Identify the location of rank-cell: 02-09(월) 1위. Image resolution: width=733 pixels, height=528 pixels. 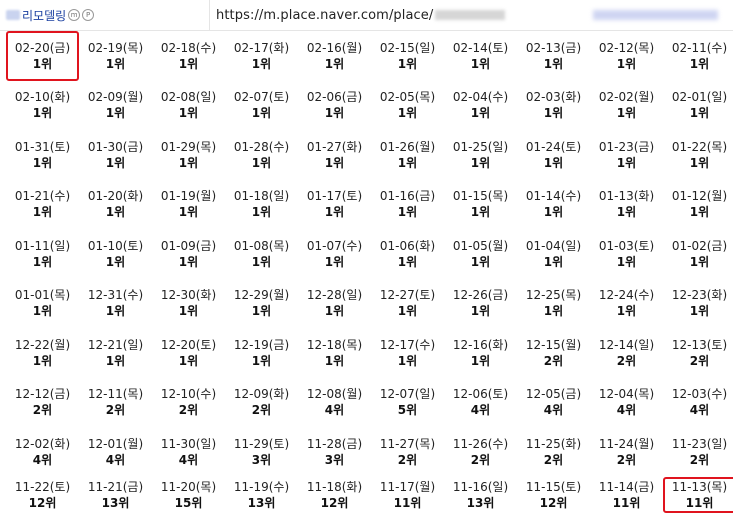
(115, 106).